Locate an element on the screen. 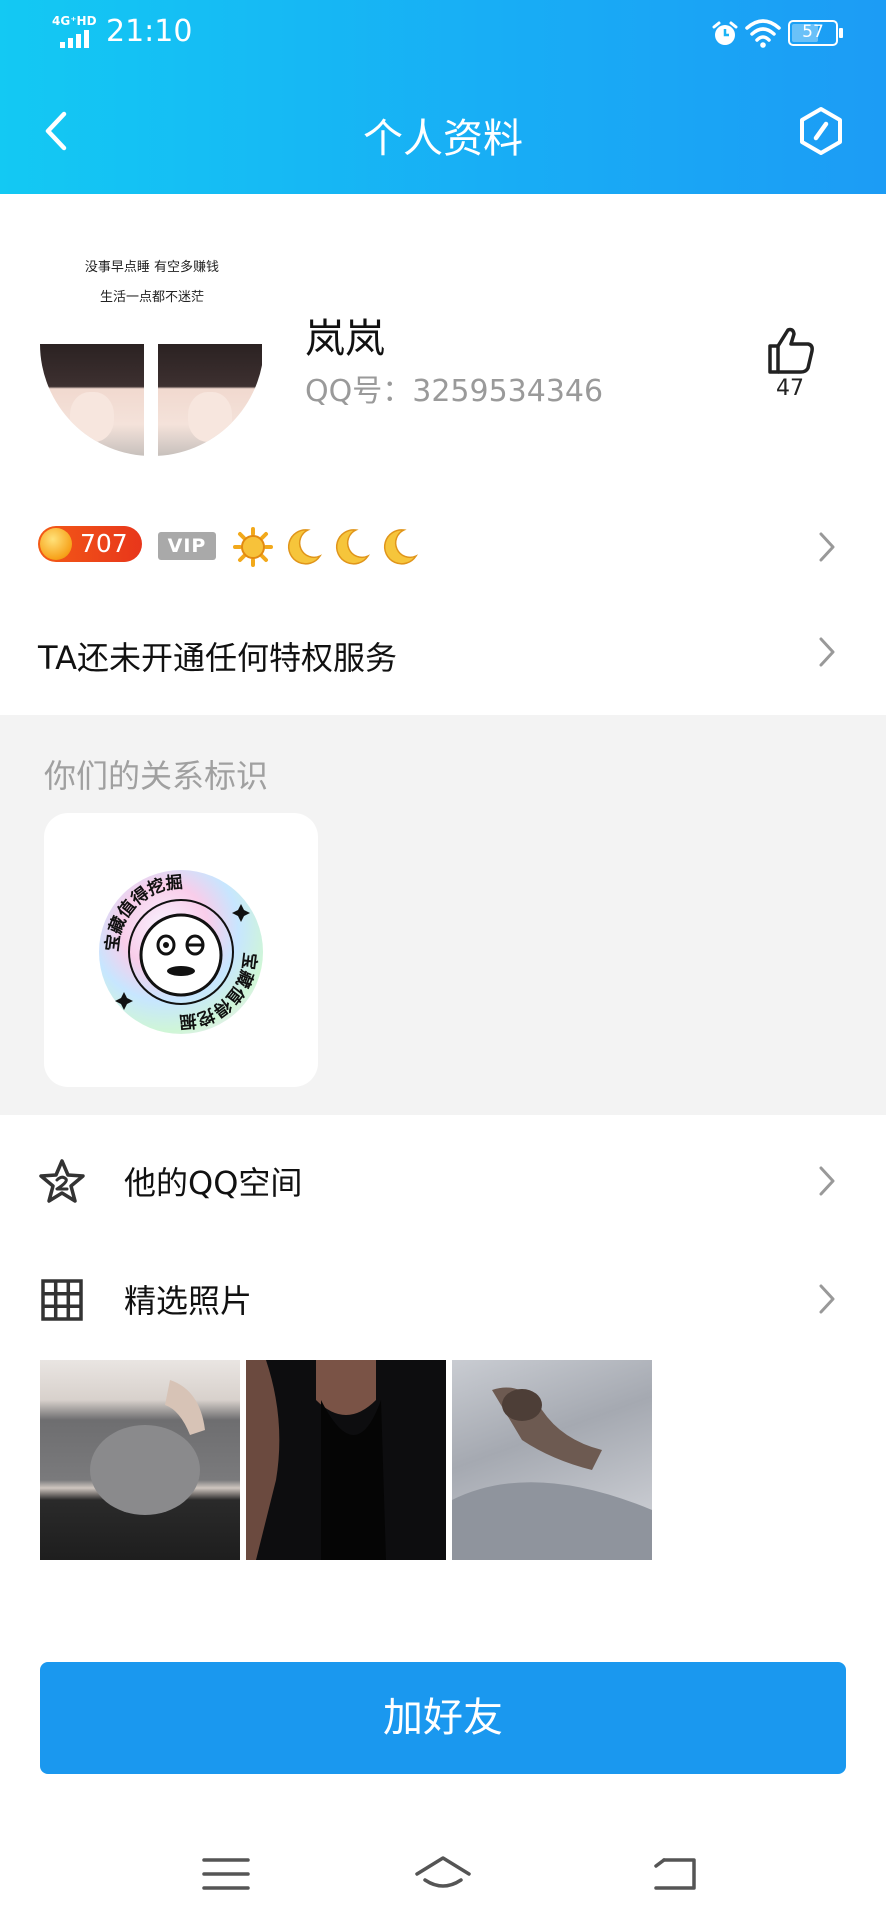 The width and height of the screenshot is (886, 1920). profile-name: 岚岚 is located at coordinates (345, 339).